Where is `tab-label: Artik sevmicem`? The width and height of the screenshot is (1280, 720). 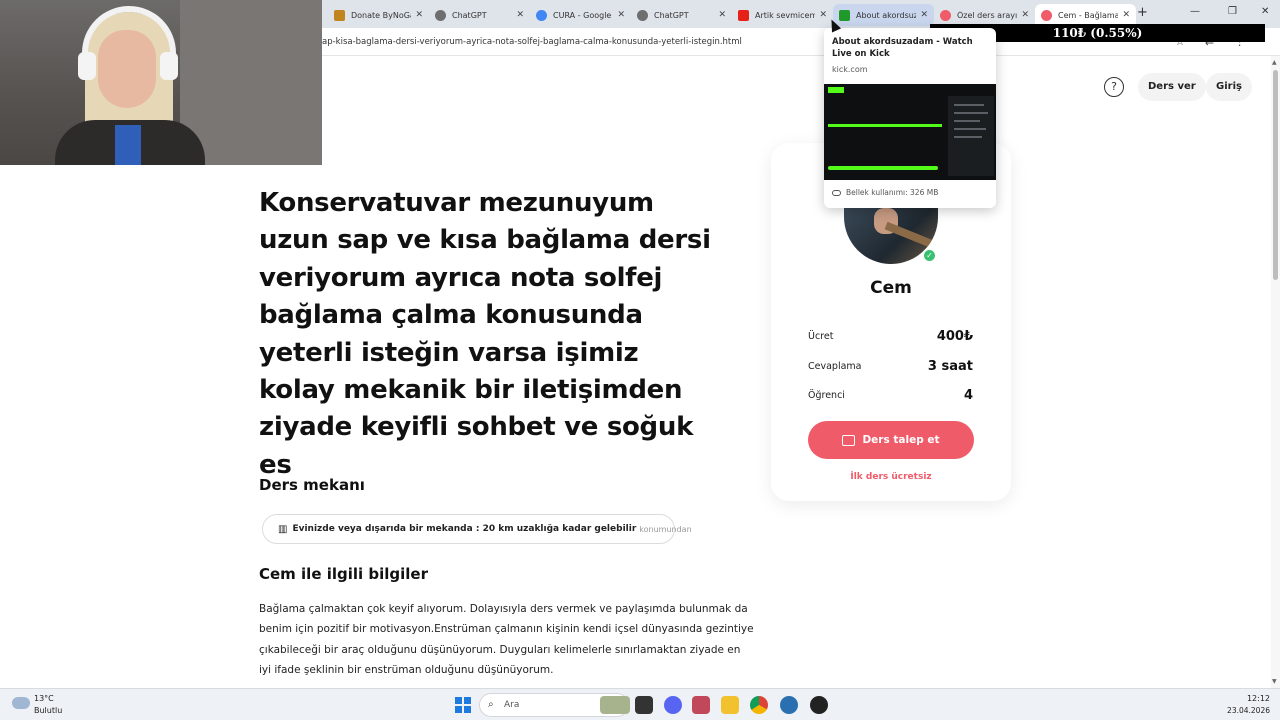
tab-label: Artik sevmicem is located at coordinates (785, 15).